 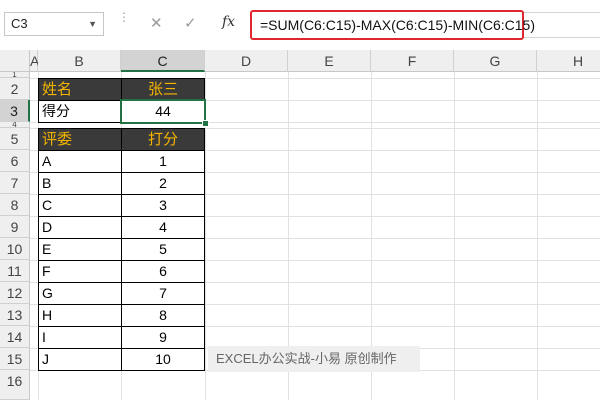 I want to click on column-header-g: G, so click(x=495, y=61).